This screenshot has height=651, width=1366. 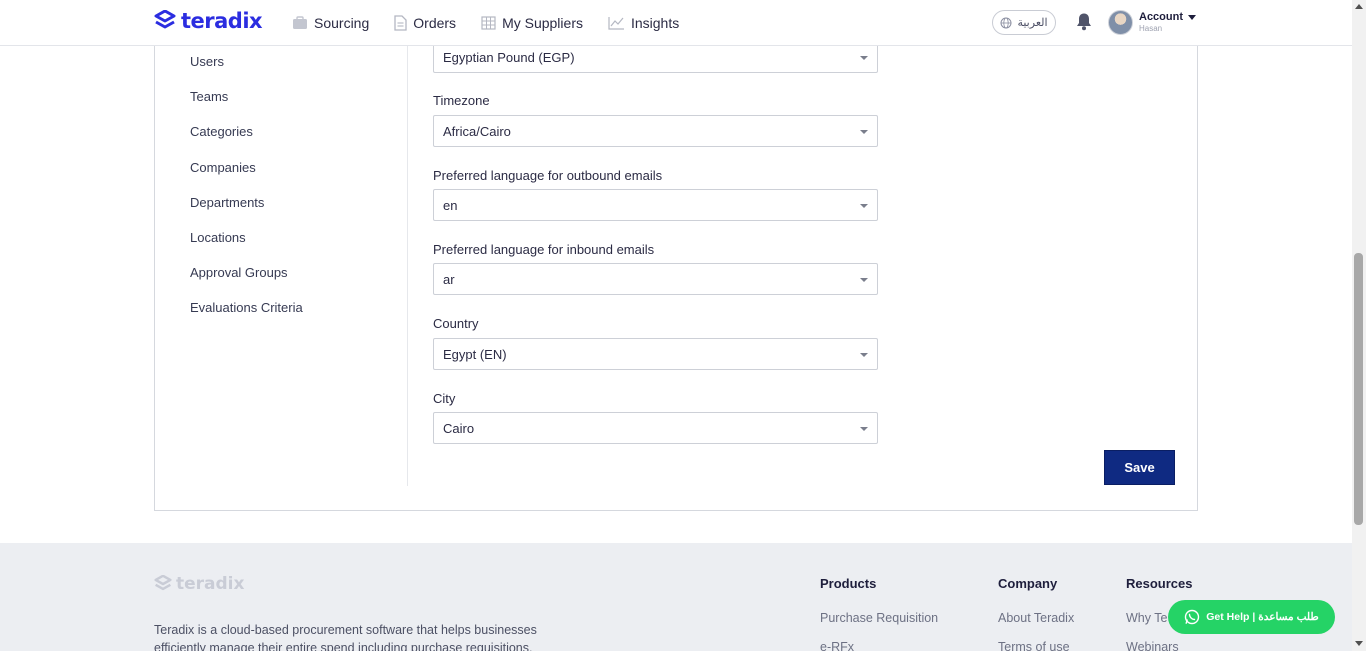 I want to click on scroll-down-icon, so click(x=1359, y=643).